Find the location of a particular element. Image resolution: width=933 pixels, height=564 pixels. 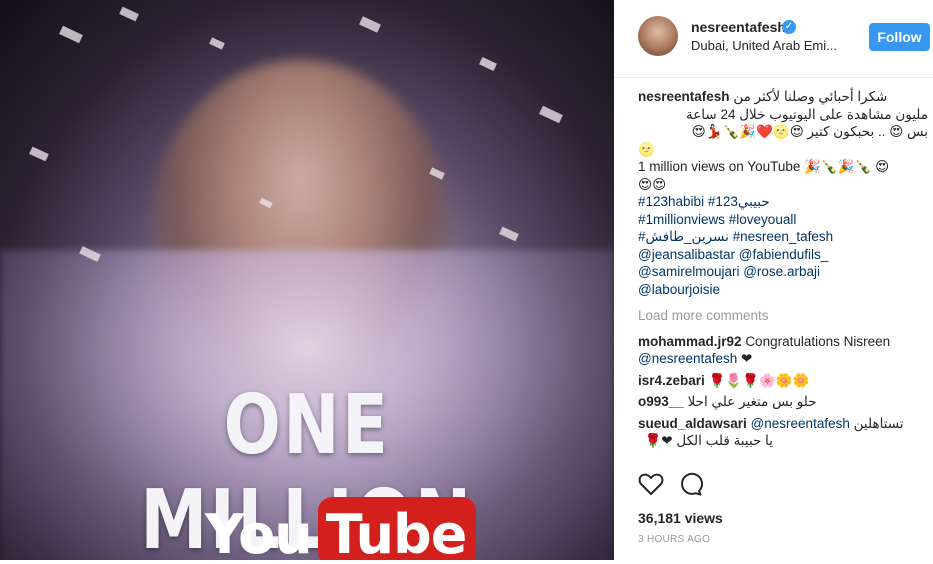

caption-line-4: 🌝 is located at coordinates (646, 149).